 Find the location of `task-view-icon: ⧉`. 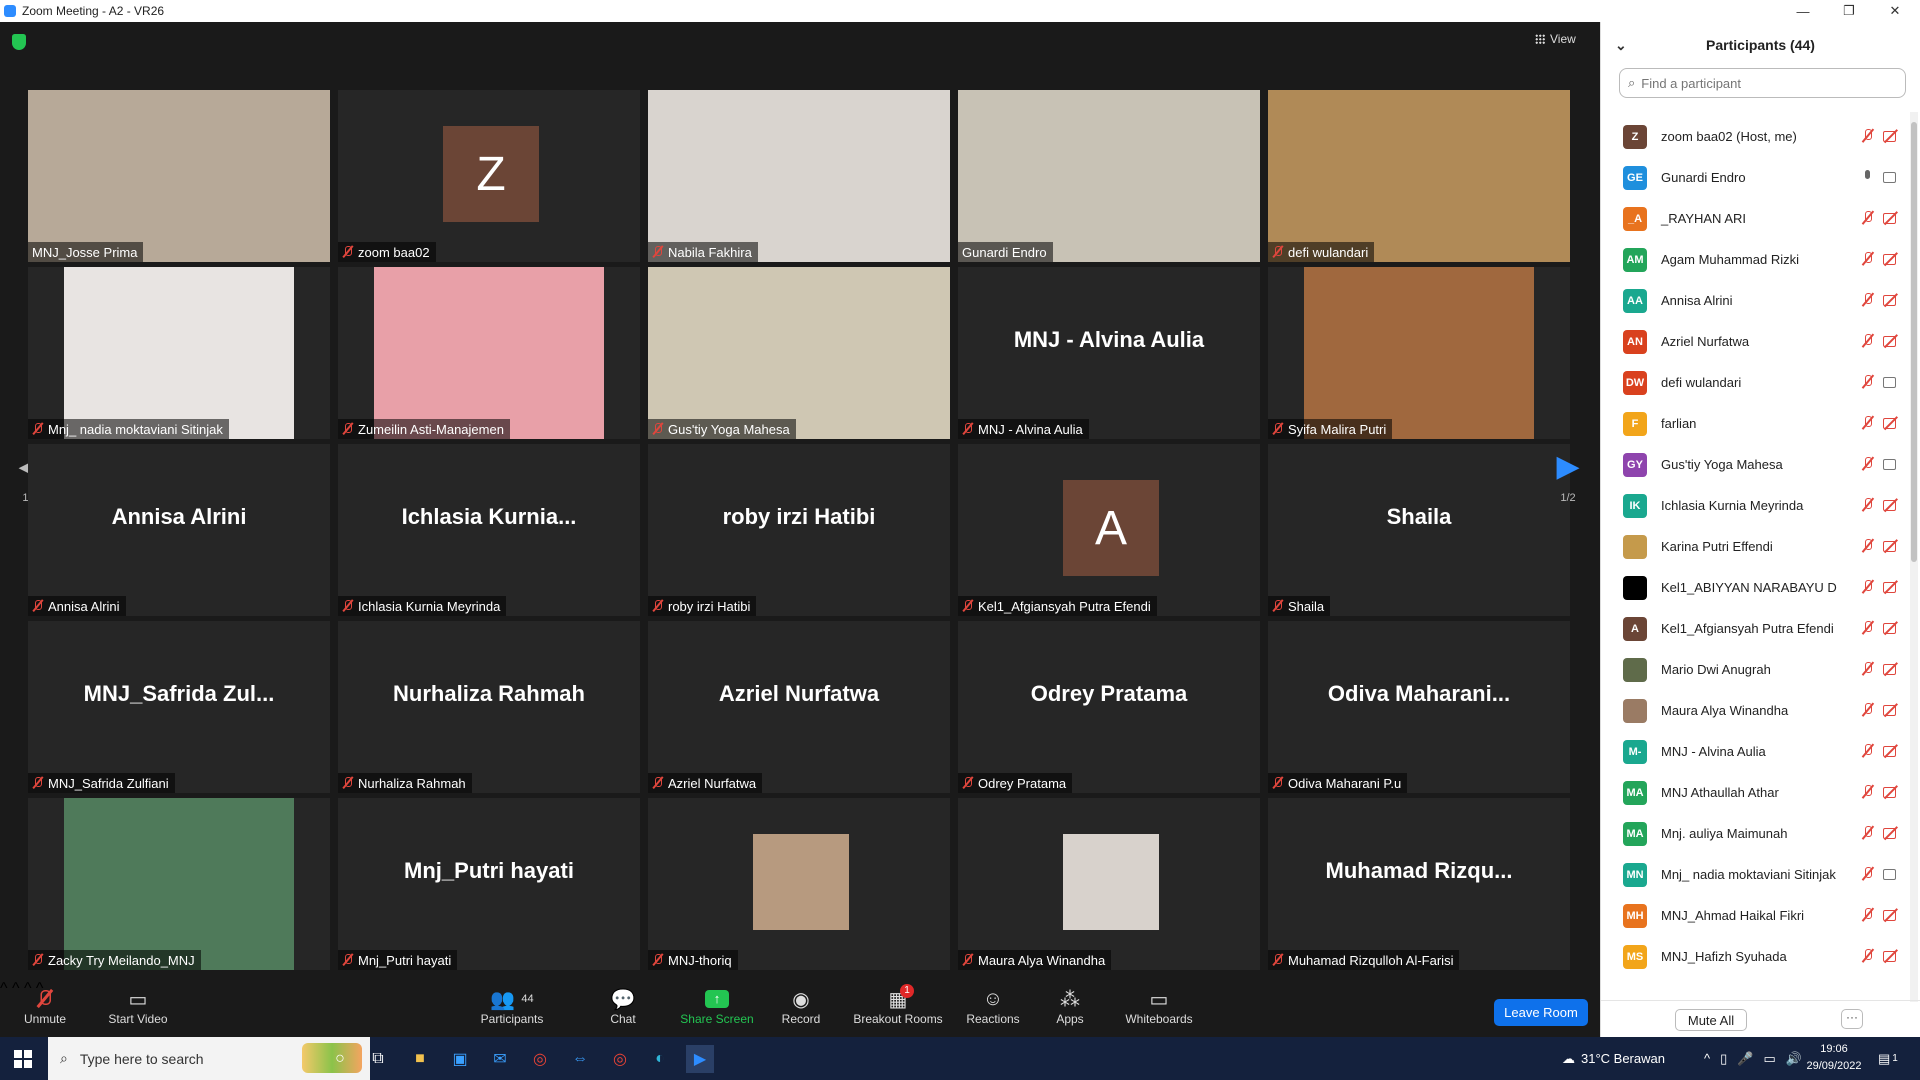

task-view-icon: ⧉ is located at coordinates (378, 1059).